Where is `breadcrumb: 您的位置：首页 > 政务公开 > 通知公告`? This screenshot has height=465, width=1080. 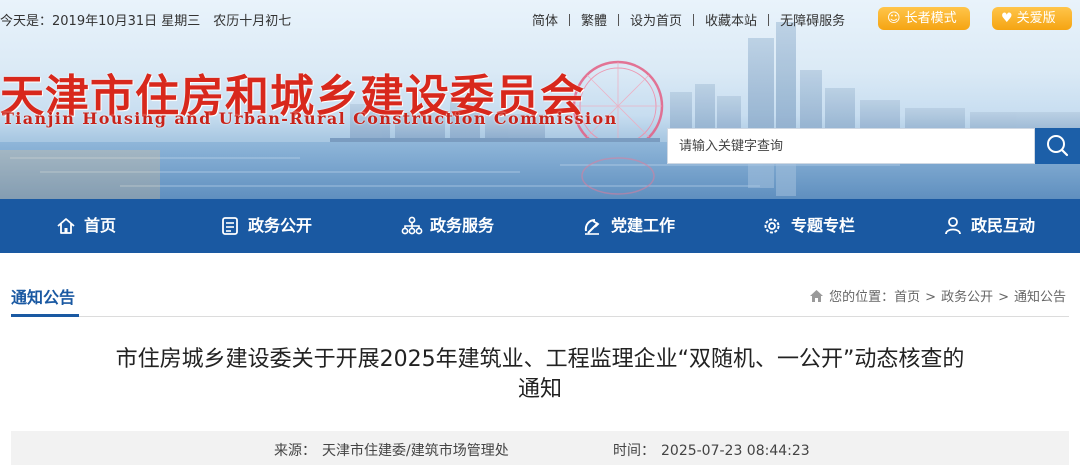 breadcrumb: 您的位置：首页 > 政务公开 > 通知公告 is located at coordinates (937, 295).